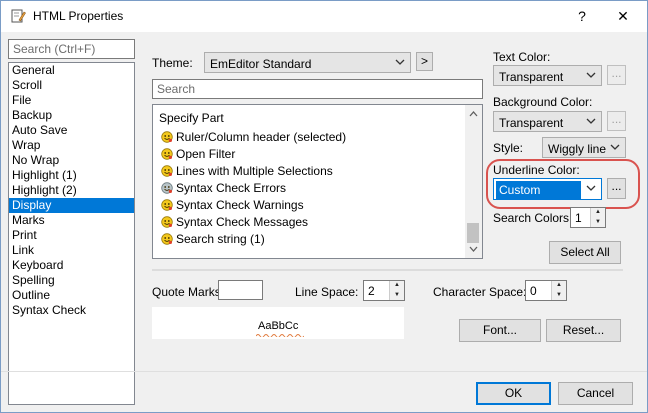 This screenshot has width=648, height=413. Describe the element at coordinates (191, 118) in the screenshot. I see `part-list-header: Specify Part` at that location.